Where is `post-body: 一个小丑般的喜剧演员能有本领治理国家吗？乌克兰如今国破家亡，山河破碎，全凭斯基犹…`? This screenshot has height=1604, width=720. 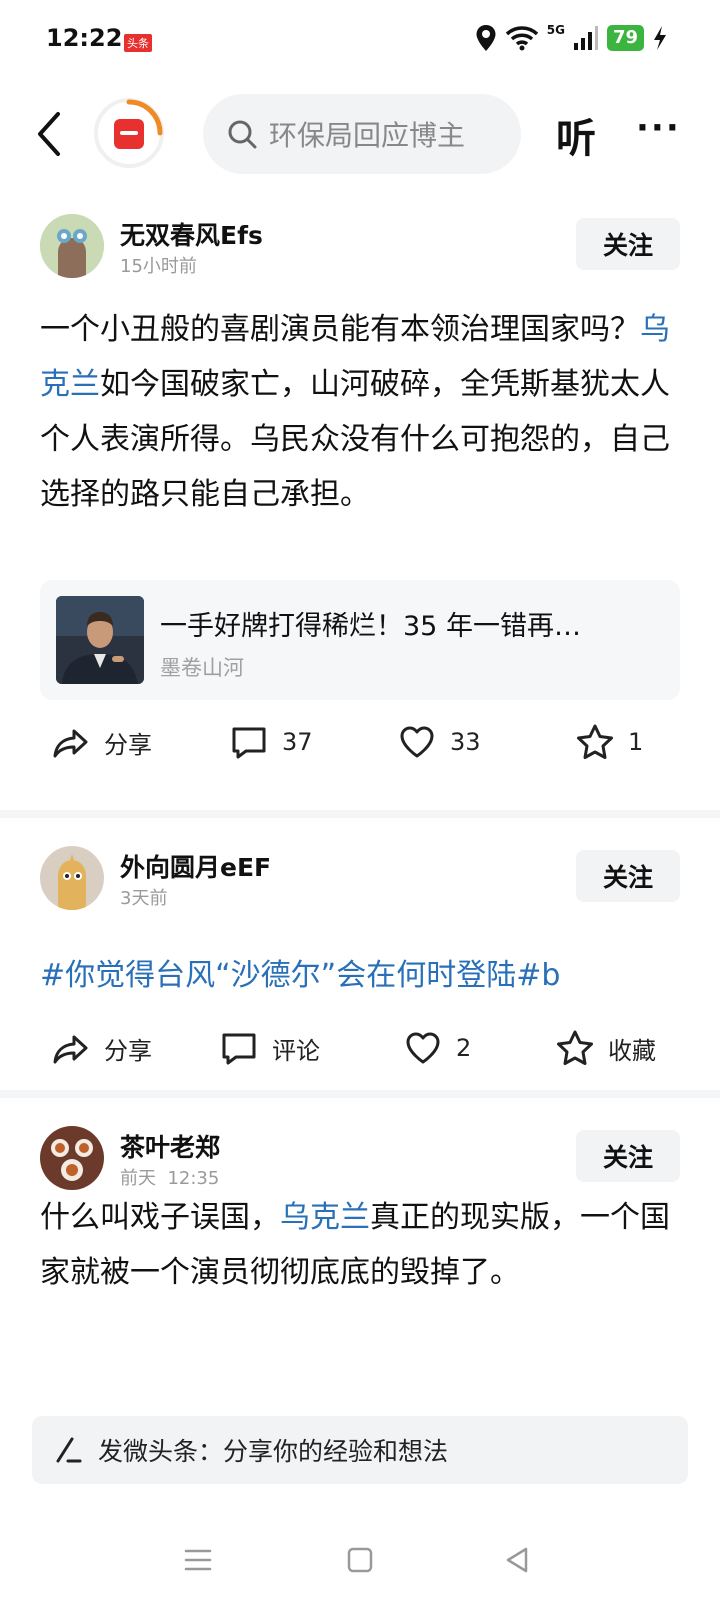 post-body: 一个小丑般的喜剧演员能有本领治理国家吗？乌克兰如今国破家亡，山河破碎，全凭斯基犹… is located at coordinates (360, 412).